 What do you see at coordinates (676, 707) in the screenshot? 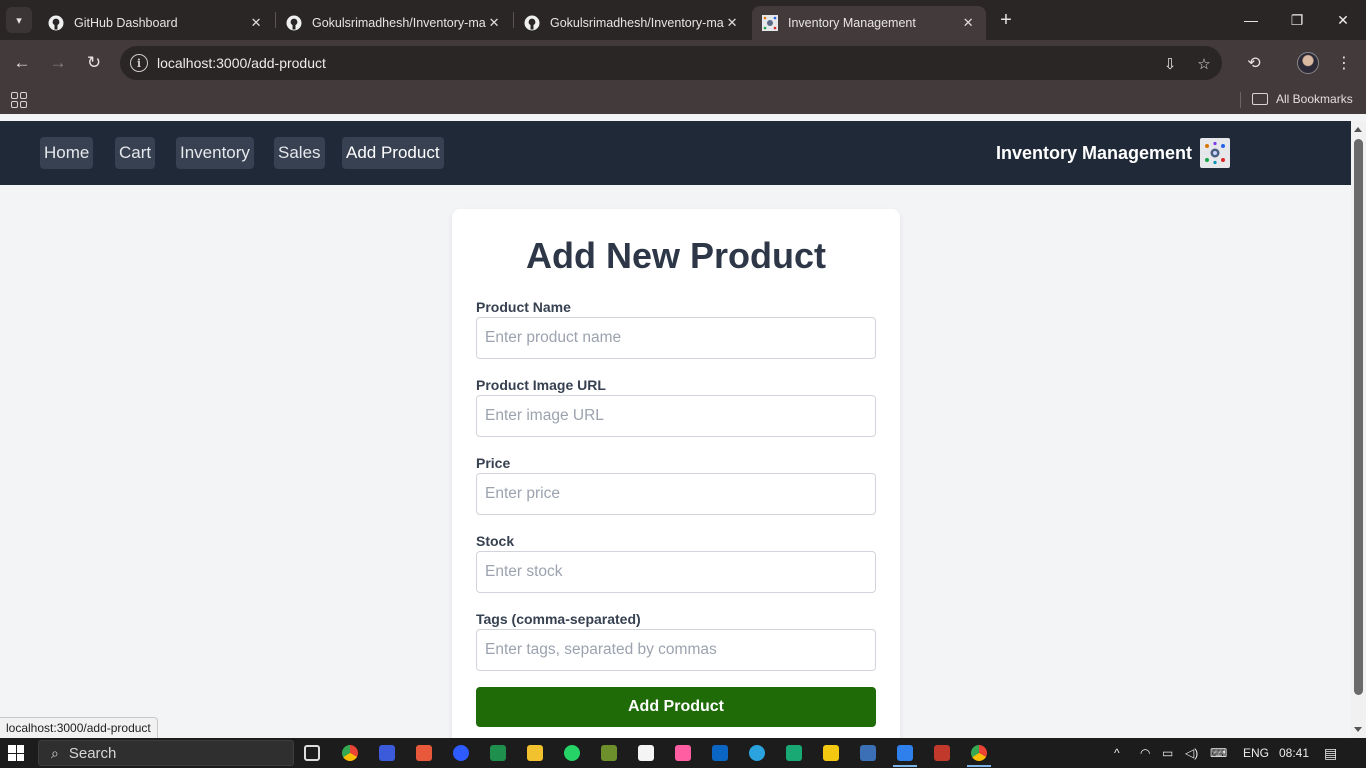
I see `add-product-button: Add Product` at bounding box center [676, 707].